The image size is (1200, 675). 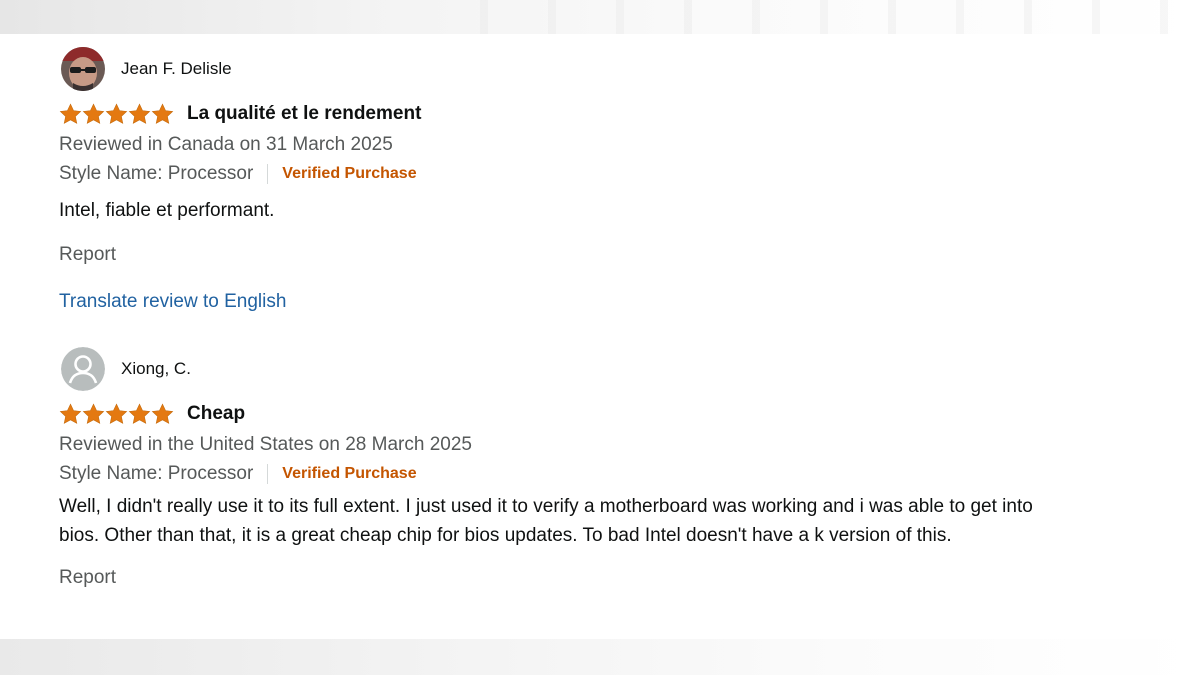 What do you see at coordinates (226, 144) in the screenshot?
I see `review-date: Reviewed in Canada on 31 March 2025` at bounding box center [226, 144].